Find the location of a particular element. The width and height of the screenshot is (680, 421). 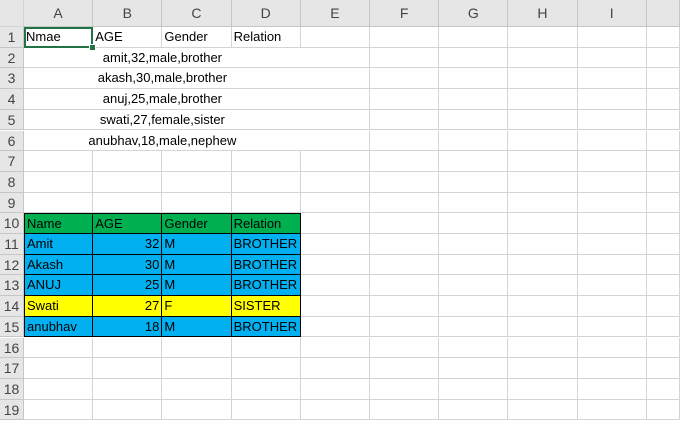

column-header is located at coordinates (663, 13).